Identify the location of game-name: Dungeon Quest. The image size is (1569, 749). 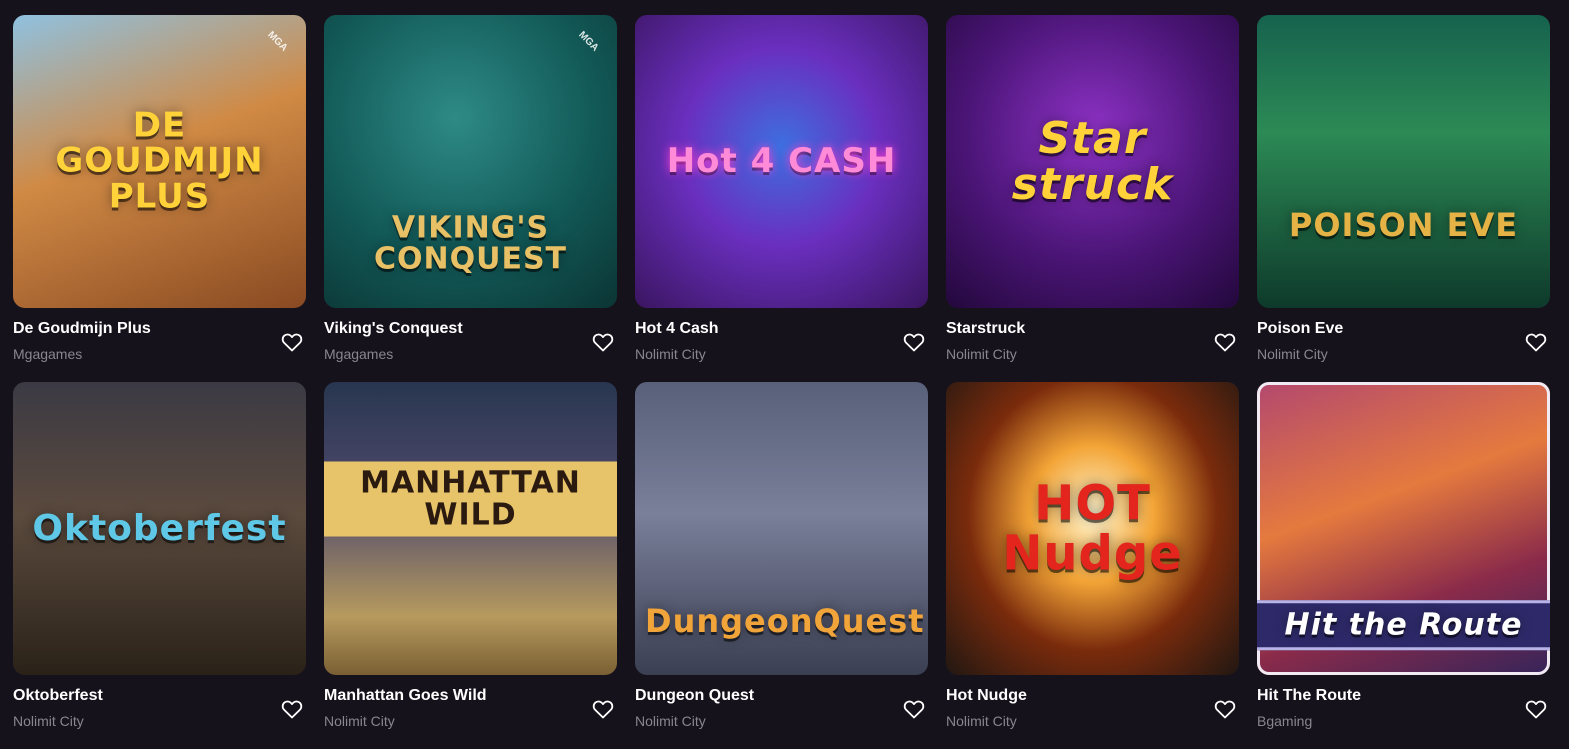
(694, 696).